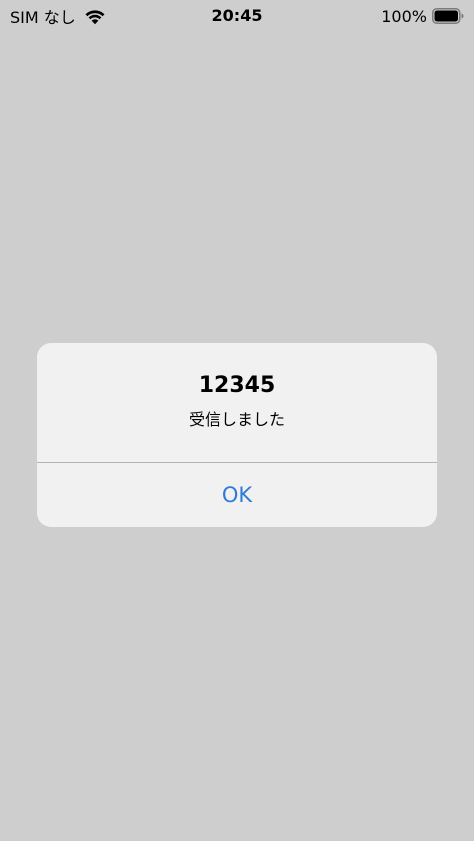  I want to click on alert-message: 受信しました, so click(236, 419).